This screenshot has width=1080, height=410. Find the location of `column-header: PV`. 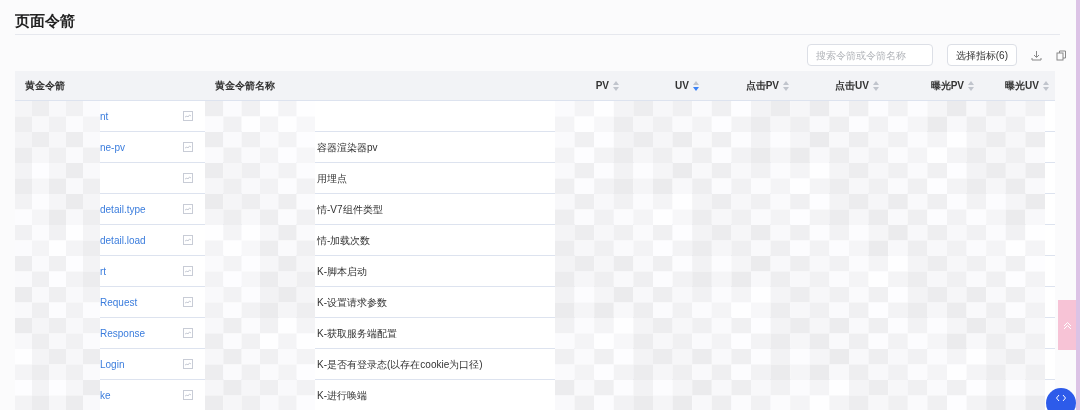

column-header: PV is located at coordinates (602, 85).